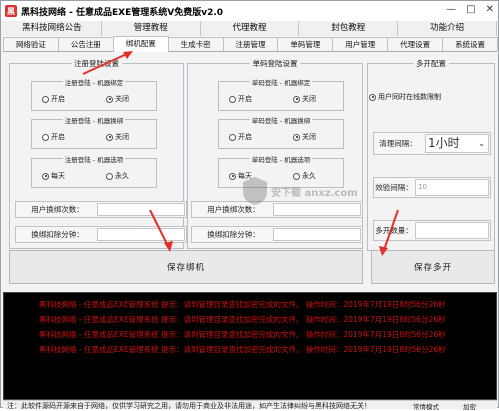 The height and width of the screenshot is (411, 499). I want to click on menu-agent-tutorial: 代理教程, so click(250, 28).